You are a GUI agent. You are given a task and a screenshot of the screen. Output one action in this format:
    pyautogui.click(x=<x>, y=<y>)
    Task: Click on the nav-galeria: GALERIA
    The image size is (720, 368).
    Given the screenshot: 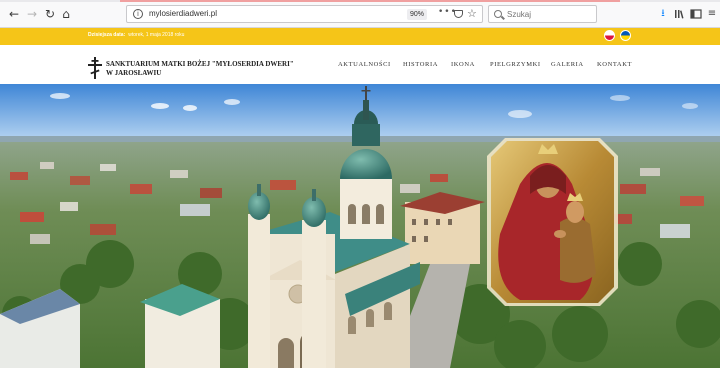 What is the action you would take?
    pyautogui.click(x=567, y=64)
    